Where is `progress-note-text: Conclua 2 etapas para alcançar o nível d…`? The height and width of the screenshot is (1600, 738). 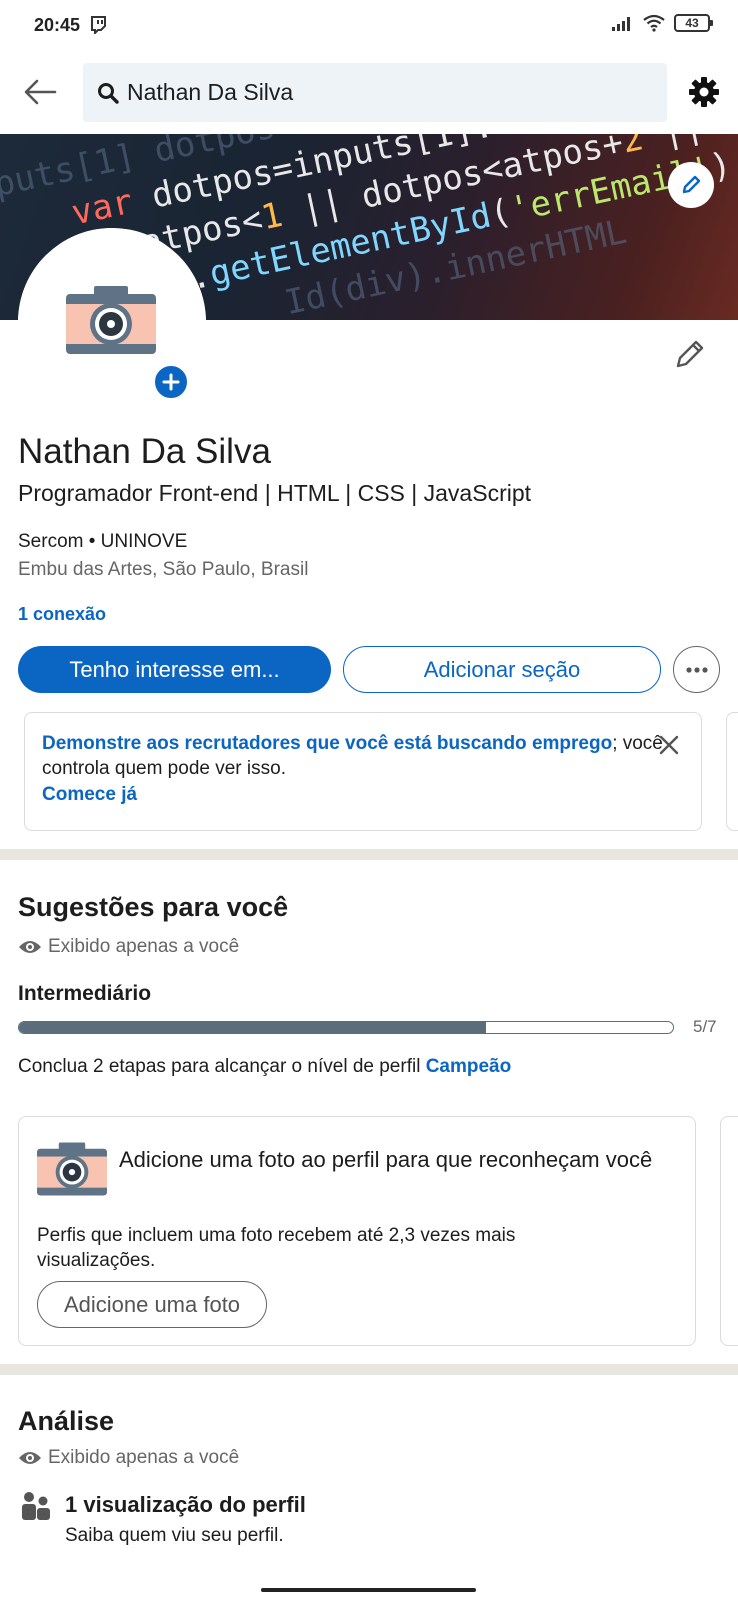
progress-note-text: Conclua 2 etapas para alcançar o nível d… is located at coordinates (222, 1066).